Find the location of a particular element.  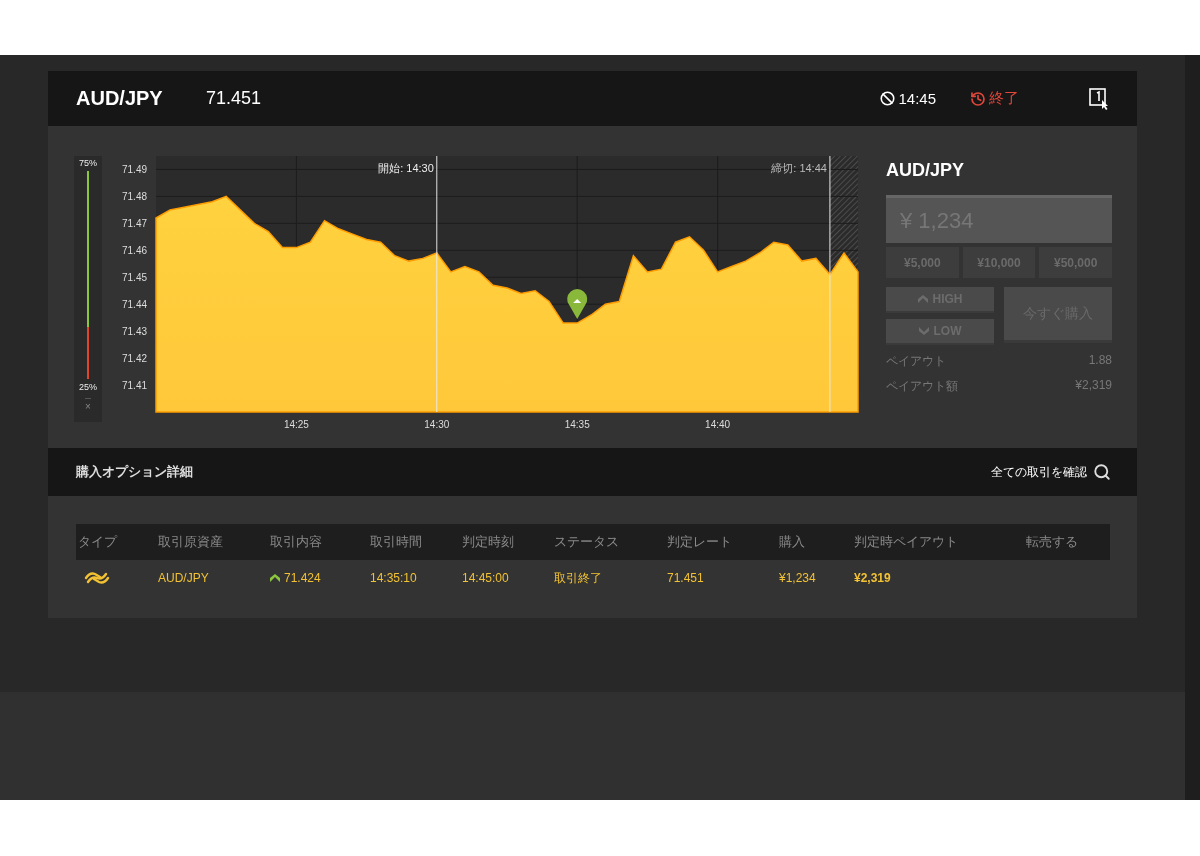

y-axis-label: 71.44 is located at coordinates (135, 305).